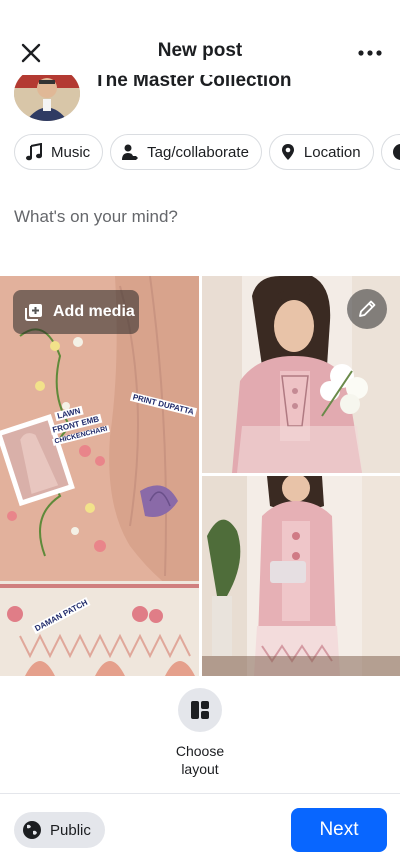 Image resolution: width=400 pixels, height=866 pixels. I want to click on tag-chip-label: Tag/collaborate, so click(198, 152).